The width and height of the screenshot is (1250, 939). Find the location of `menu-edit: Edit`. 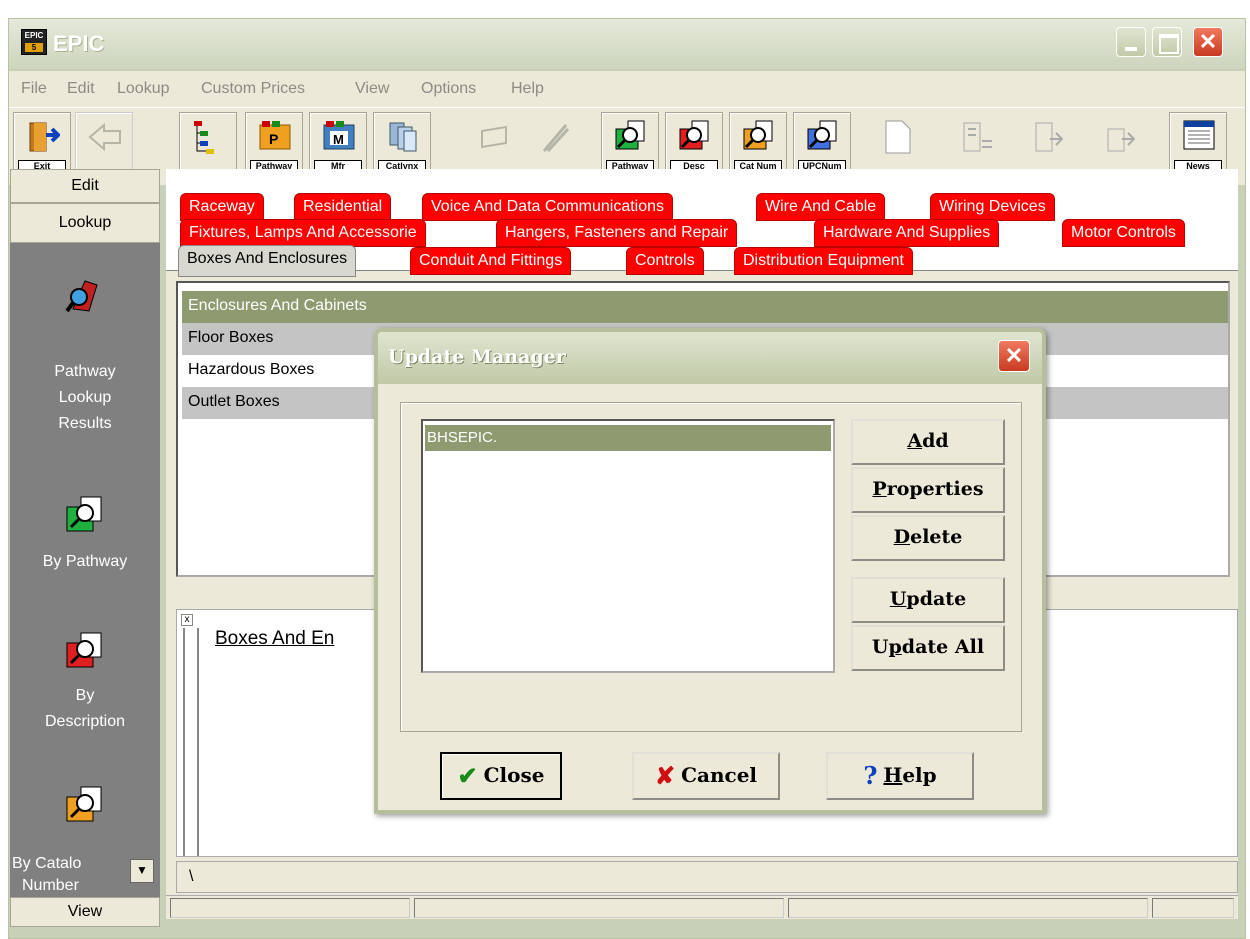

menu-edit: Edit is located at coordinates (81, 89).